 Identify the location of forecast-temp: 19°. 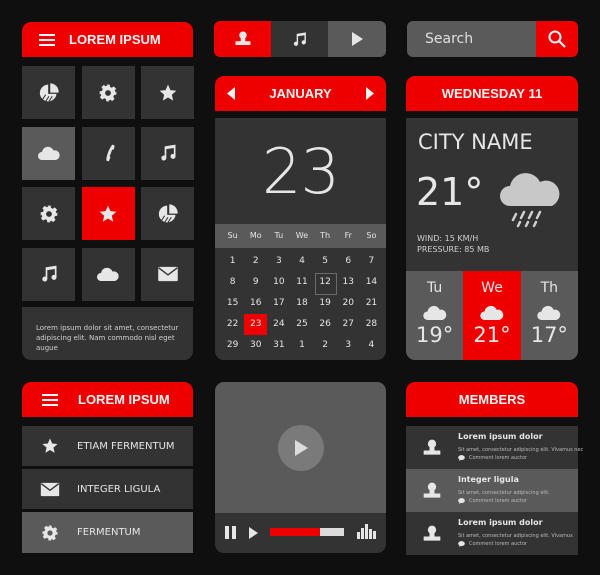
(435, 335).